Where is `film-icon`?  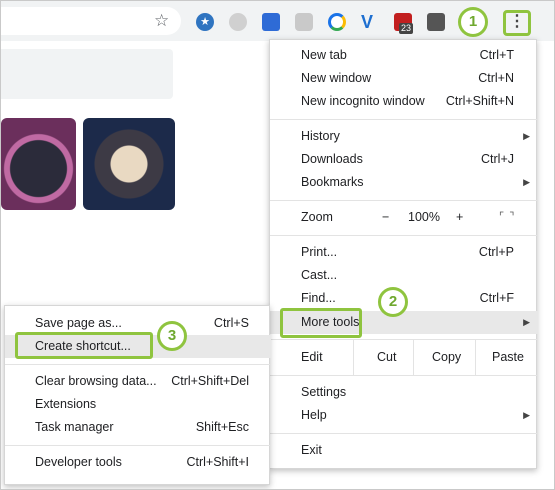 film-icon is located at coordinates (436, 22).